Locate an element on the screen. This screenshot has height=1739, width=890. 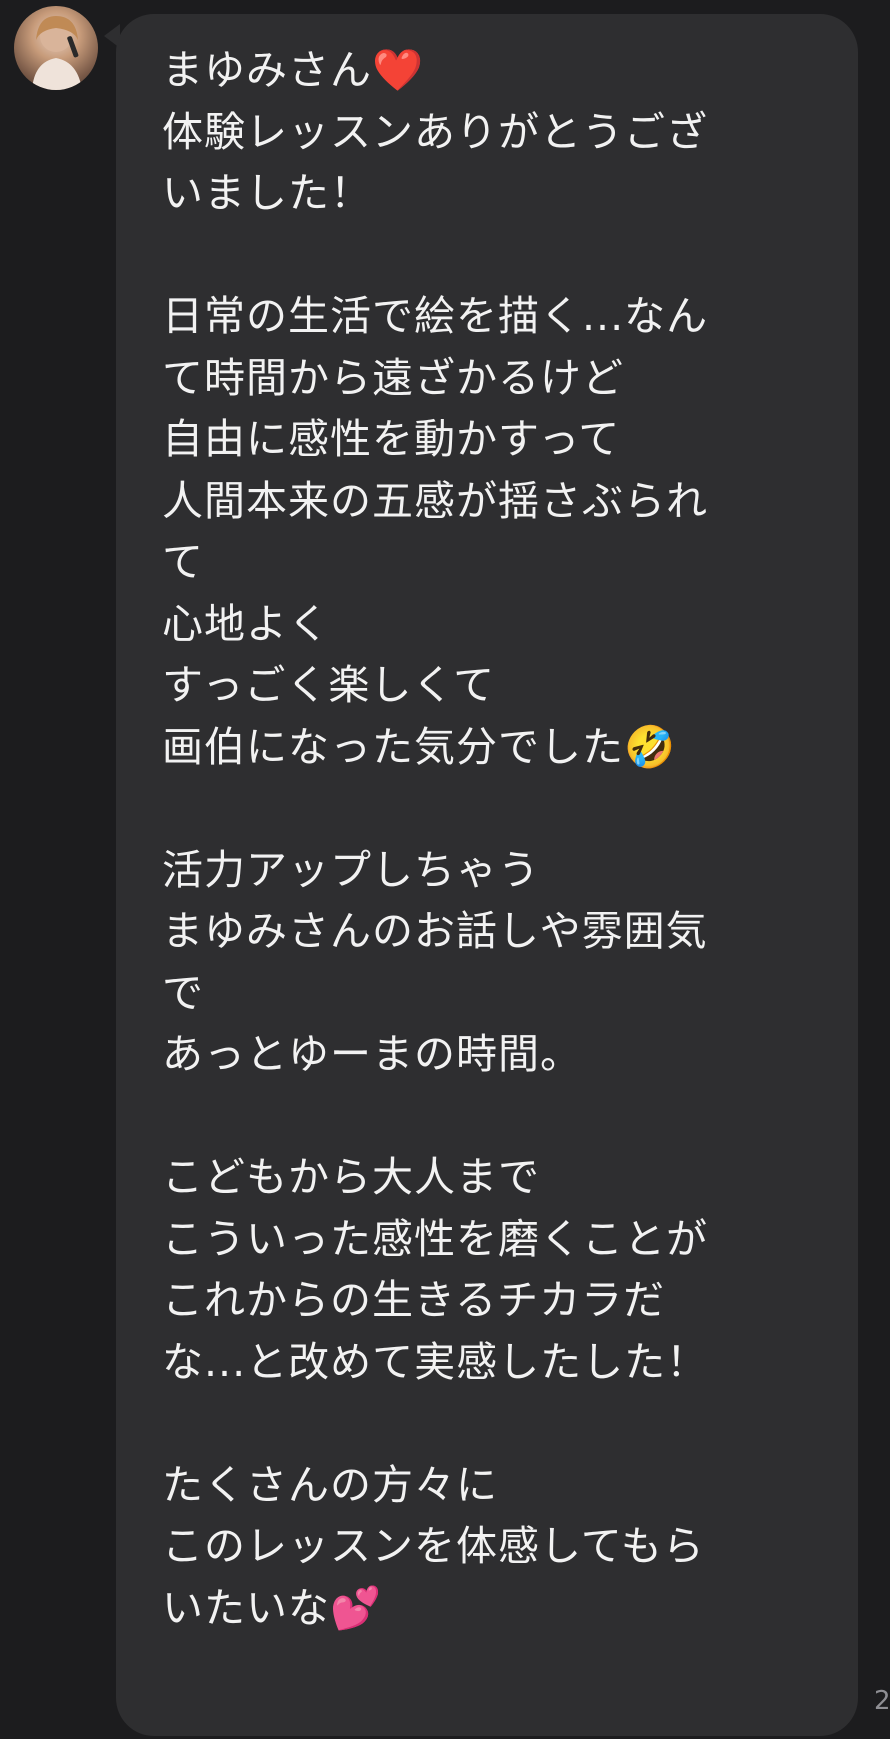
message-timestamp: 2 is located at coordinates (882, 1701).